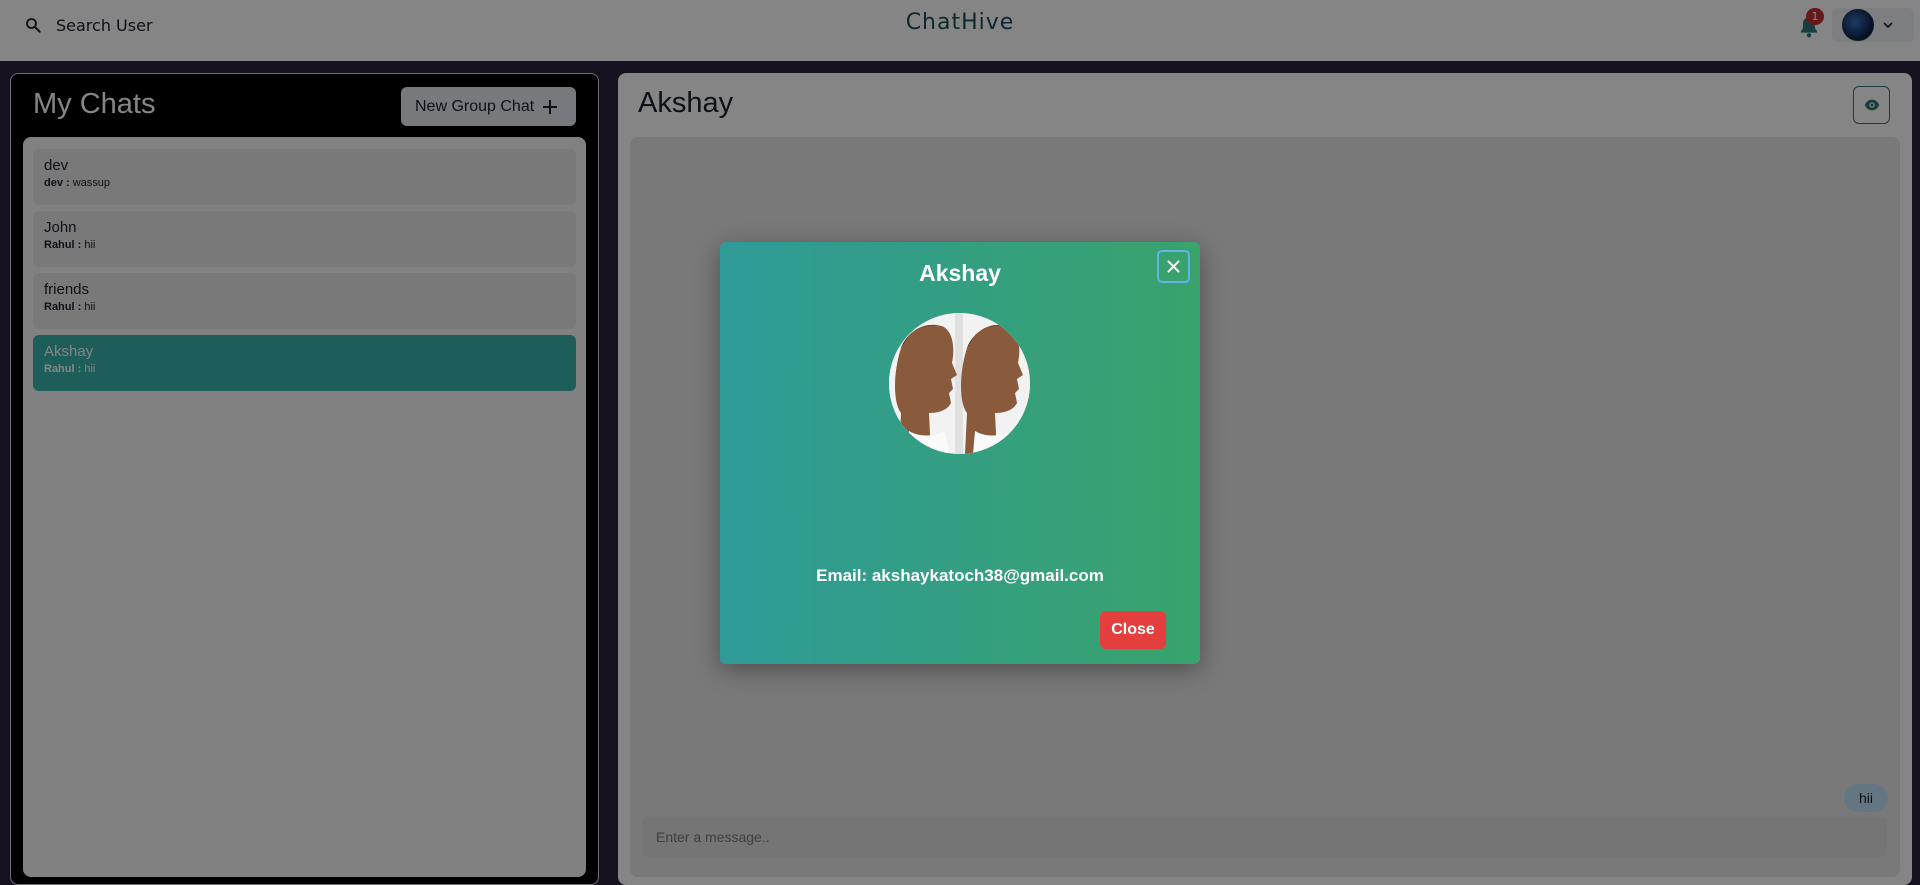 The image size is (1920, 885). What do you see at coordinates (960, 575) in the screenshot?
I see `profile-email: Email: akshaykatoch38@gmail.com` at bounding box center [960, 575].